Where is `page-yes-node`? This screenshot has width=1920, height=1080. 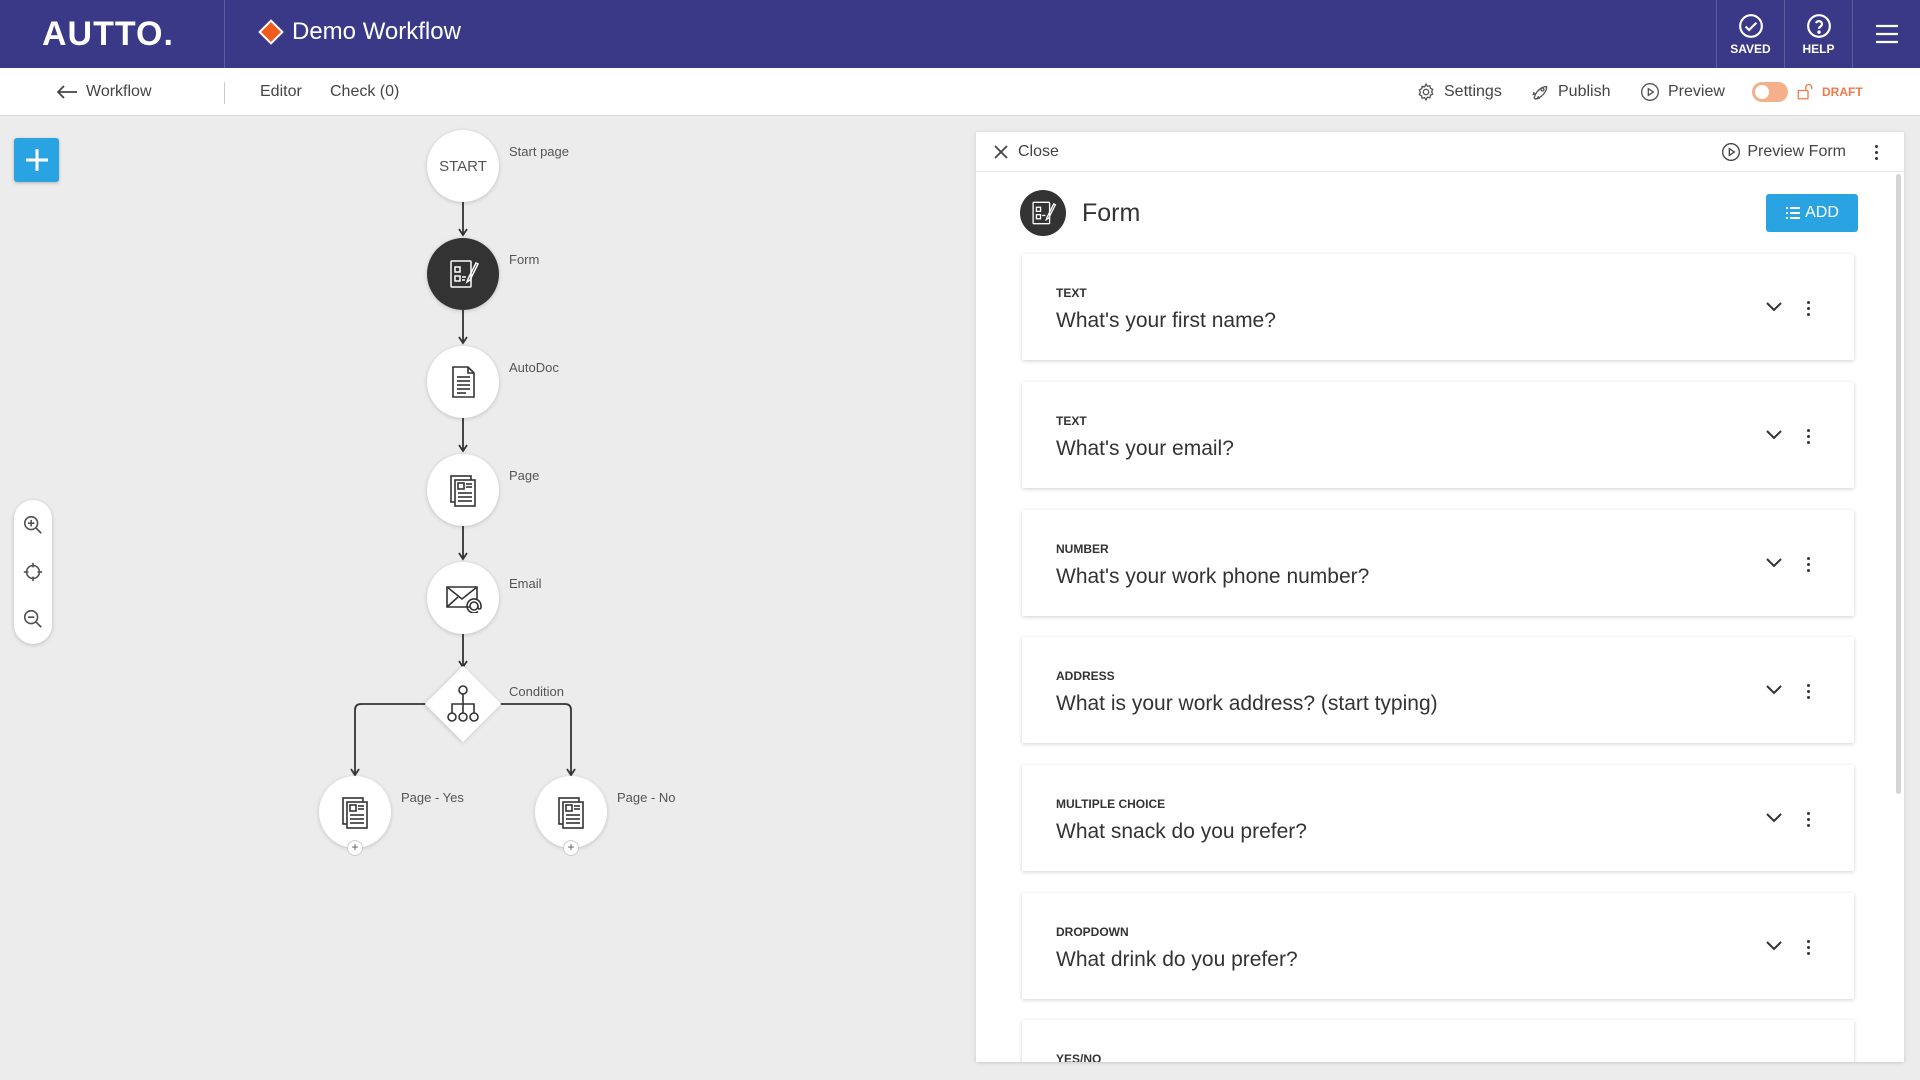 page-yes-node is located at coordinates (355, 812).